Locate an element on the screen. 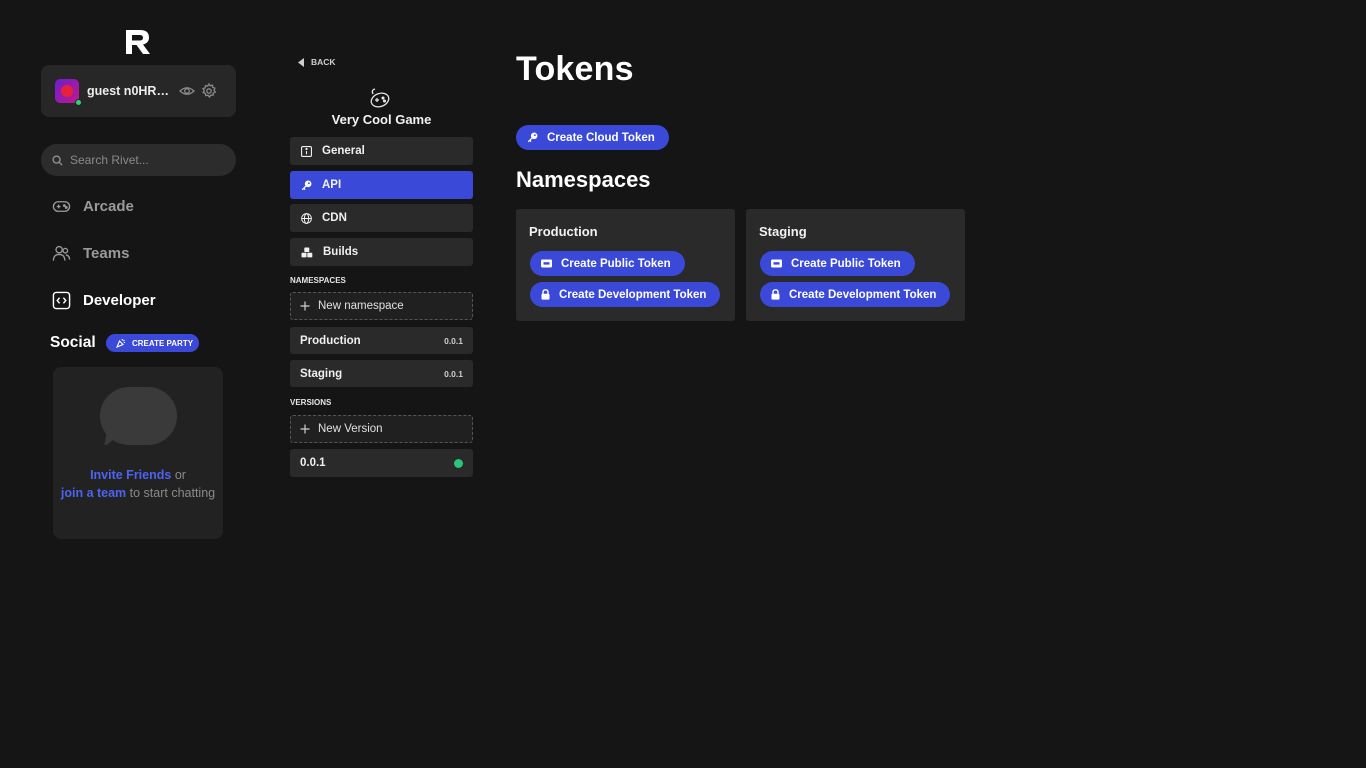 The image size is (1366, 768). back-button: BACK is located at coordinates (317, 62).